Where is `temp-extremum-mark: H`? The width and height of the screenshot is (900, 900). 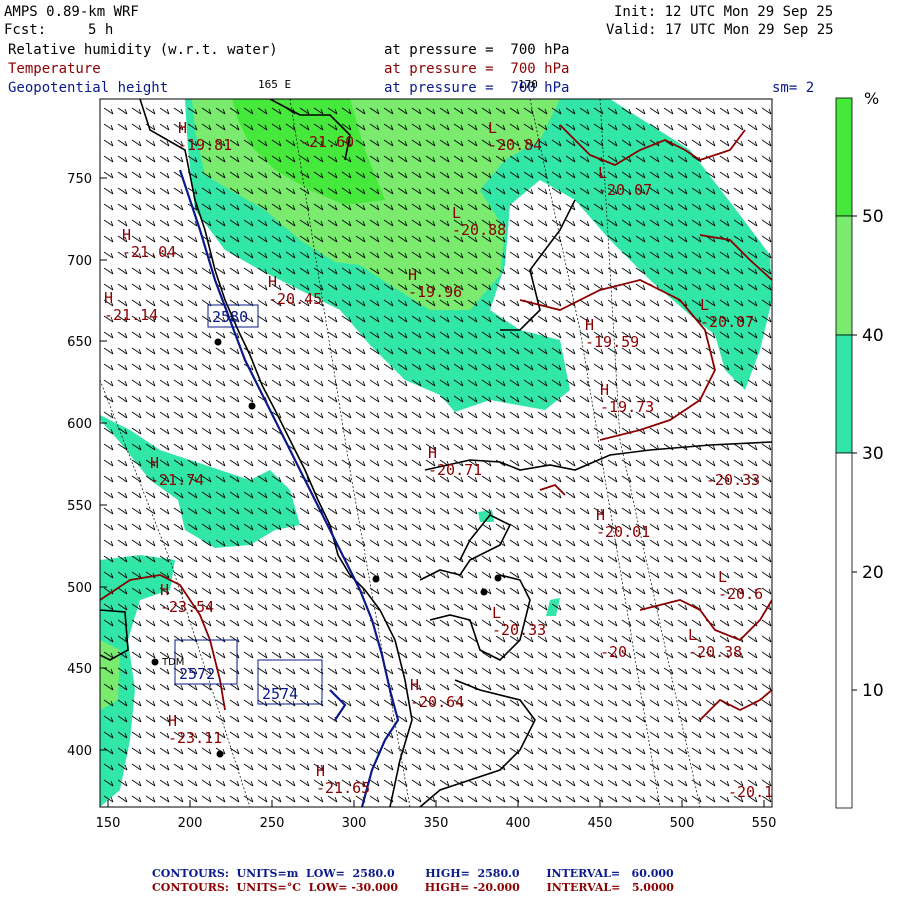 temp-extremum-mark: H is located at coordinates (154, 463).